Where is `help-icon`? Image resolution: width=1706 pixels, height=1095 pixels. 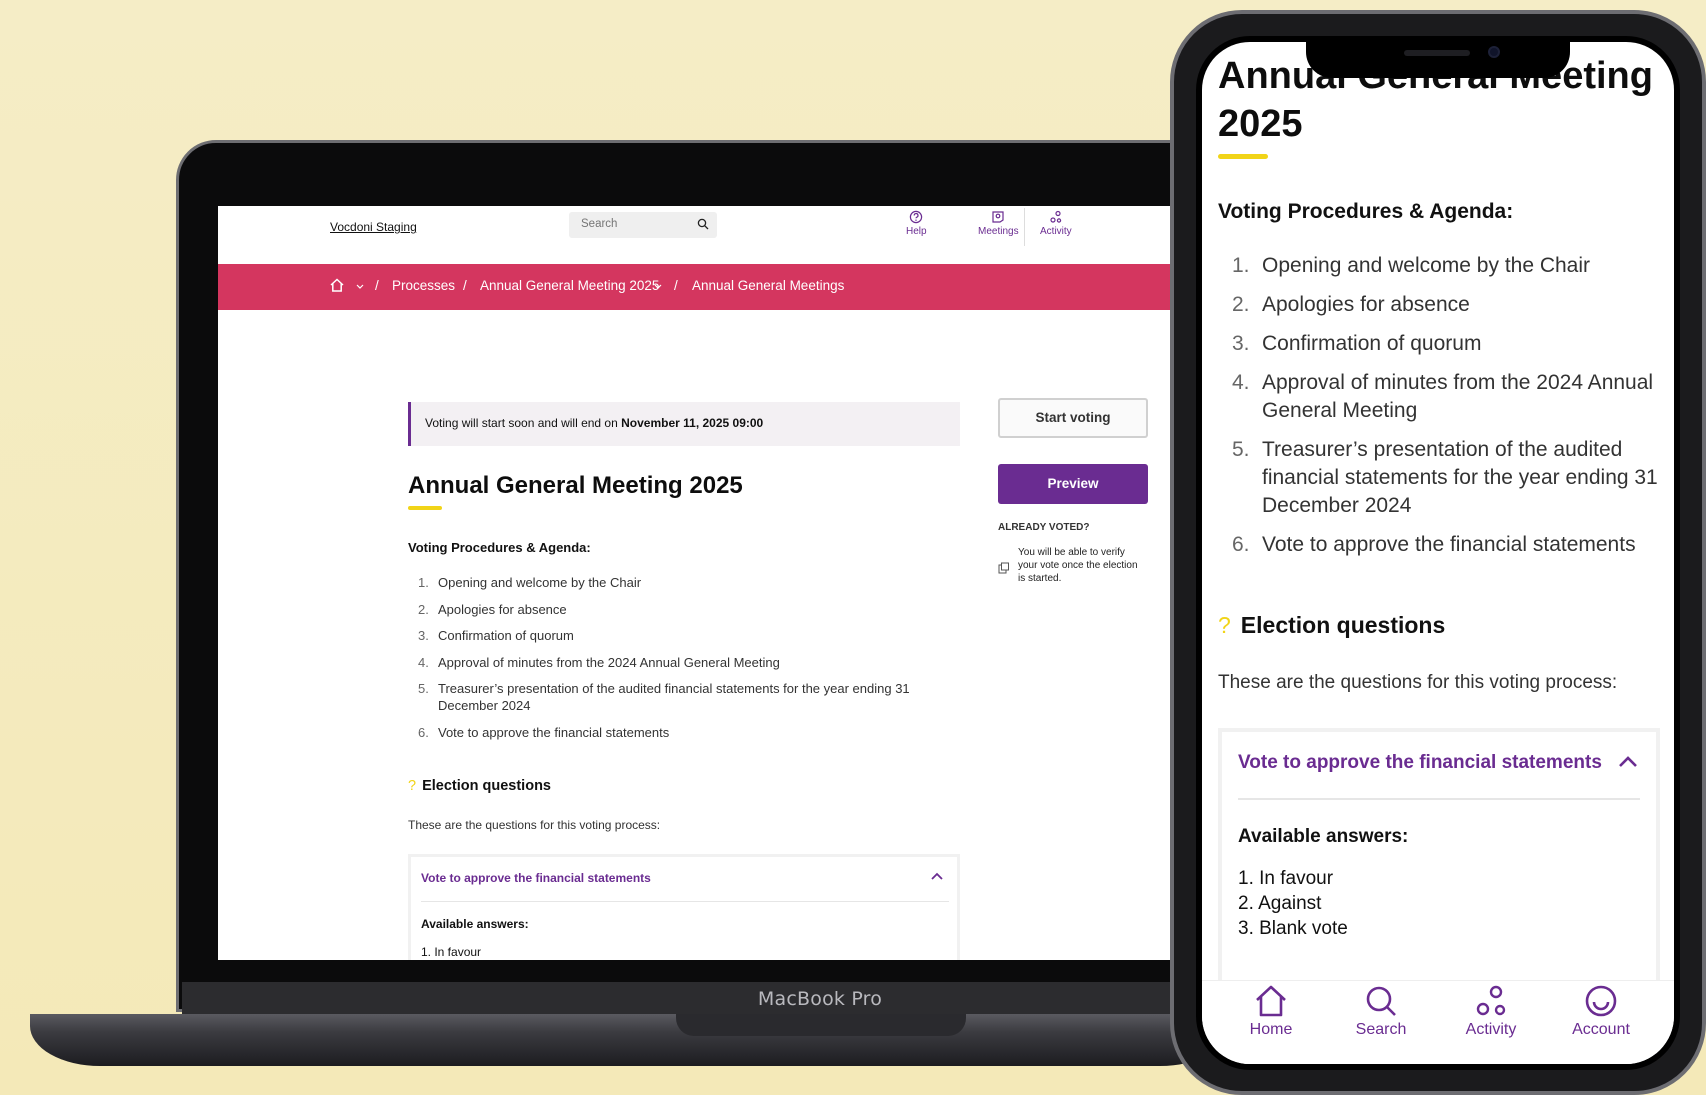 help-icon is located at coordinates (916, 217).